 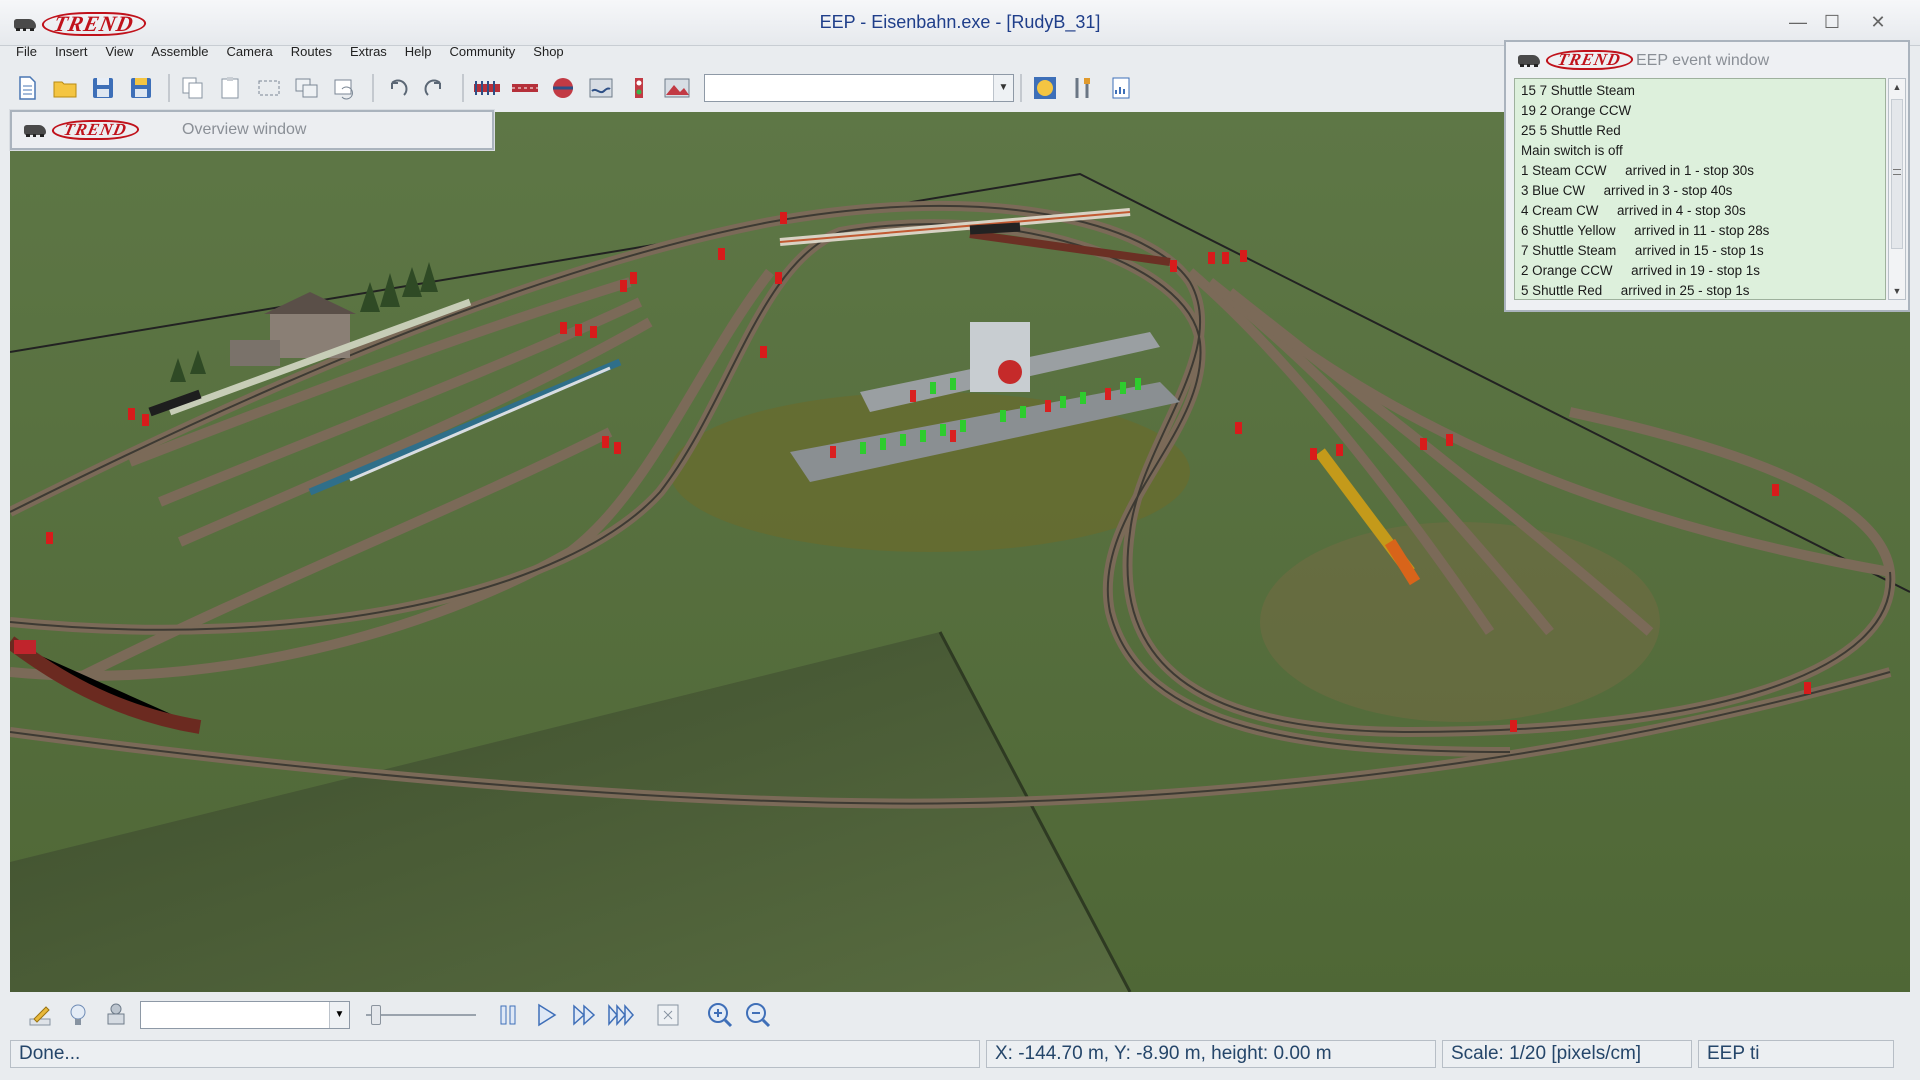 I want to click on pause-button, so click(x=508, y=1015).